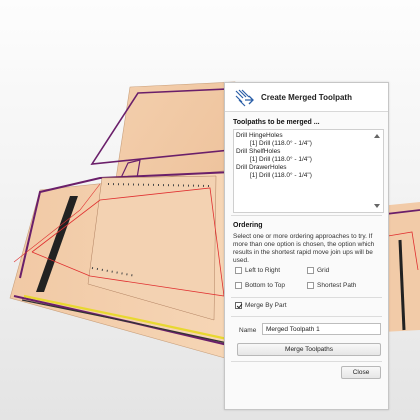  I want to click on merge-by-part-checkbox: Merge By Part, so click(261, 305).